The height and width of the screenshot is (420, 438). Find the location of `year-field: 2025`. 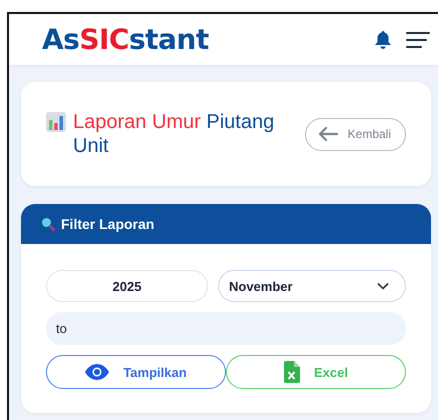

year-field: 2025 is located at coordinates (127, 286).